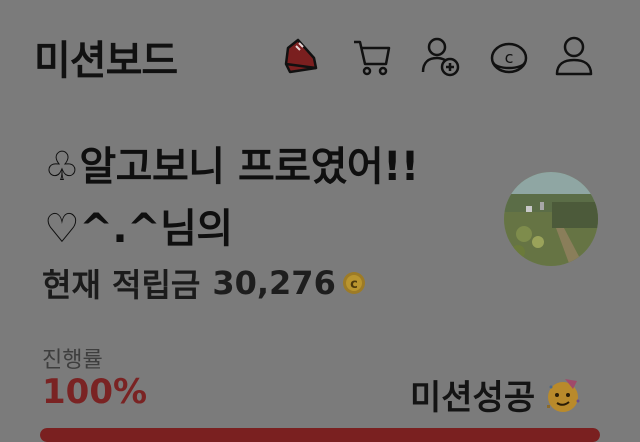 The height and width of the screenshot is (442, 640). Describe the element at coordinates (274, 283) in the screenshot. I see `points-value: 30,276` at that location.